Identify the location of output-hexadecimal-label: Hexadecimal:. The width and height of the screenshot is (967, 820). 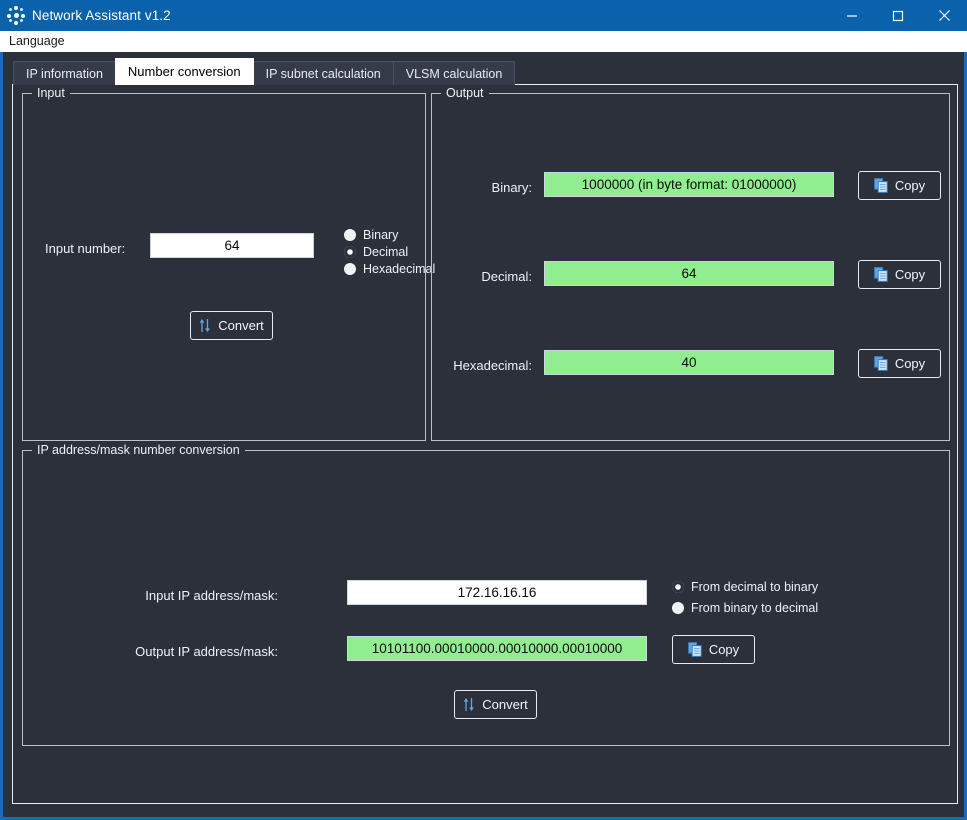
(492, 365).